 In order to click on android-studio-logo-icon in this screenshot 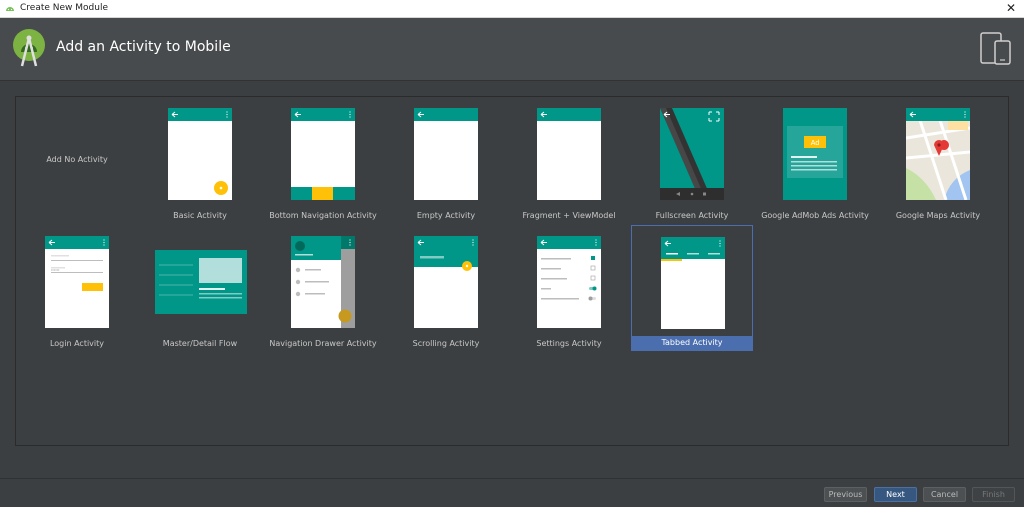, I will do `click(29, 48)`.